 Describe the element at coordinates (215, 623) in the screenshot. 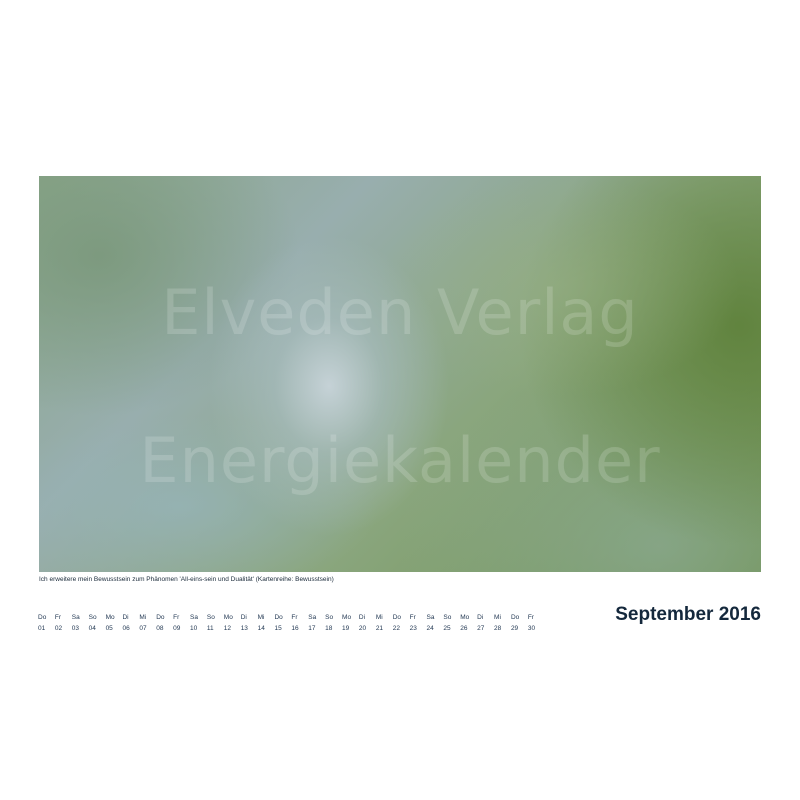

I see `day-cell: So 11` at that location.